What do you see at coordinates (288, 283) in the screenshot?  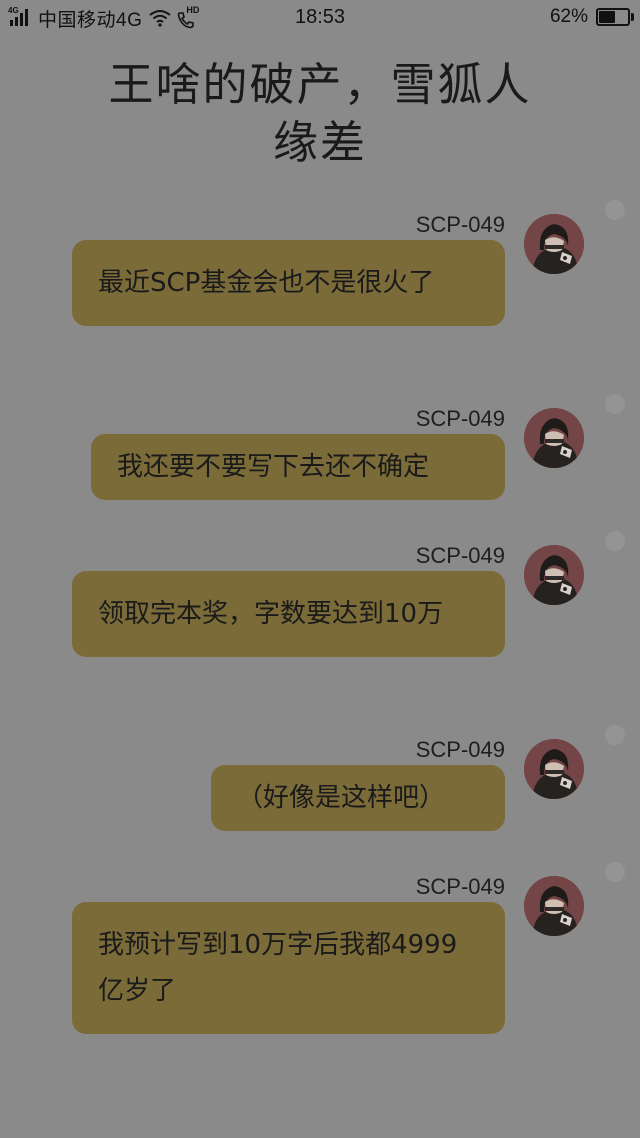 I see `message-bubble: 最近SCP基金会也不是很火了` at bounding box center [288, 283].